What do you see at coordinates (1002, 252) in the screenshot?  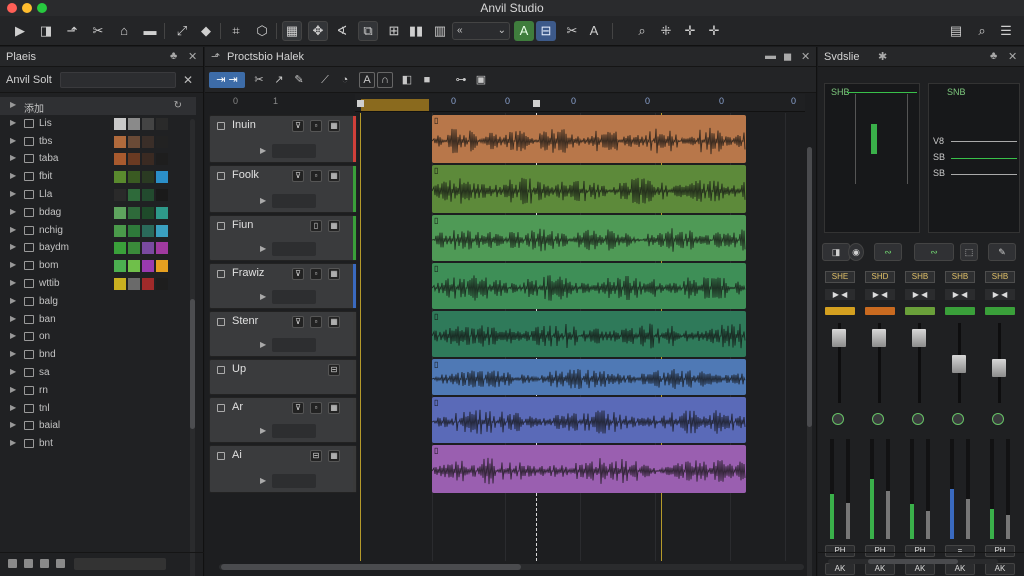 I see `edit-send-button: ✎` at bounding box center [1002, 252].